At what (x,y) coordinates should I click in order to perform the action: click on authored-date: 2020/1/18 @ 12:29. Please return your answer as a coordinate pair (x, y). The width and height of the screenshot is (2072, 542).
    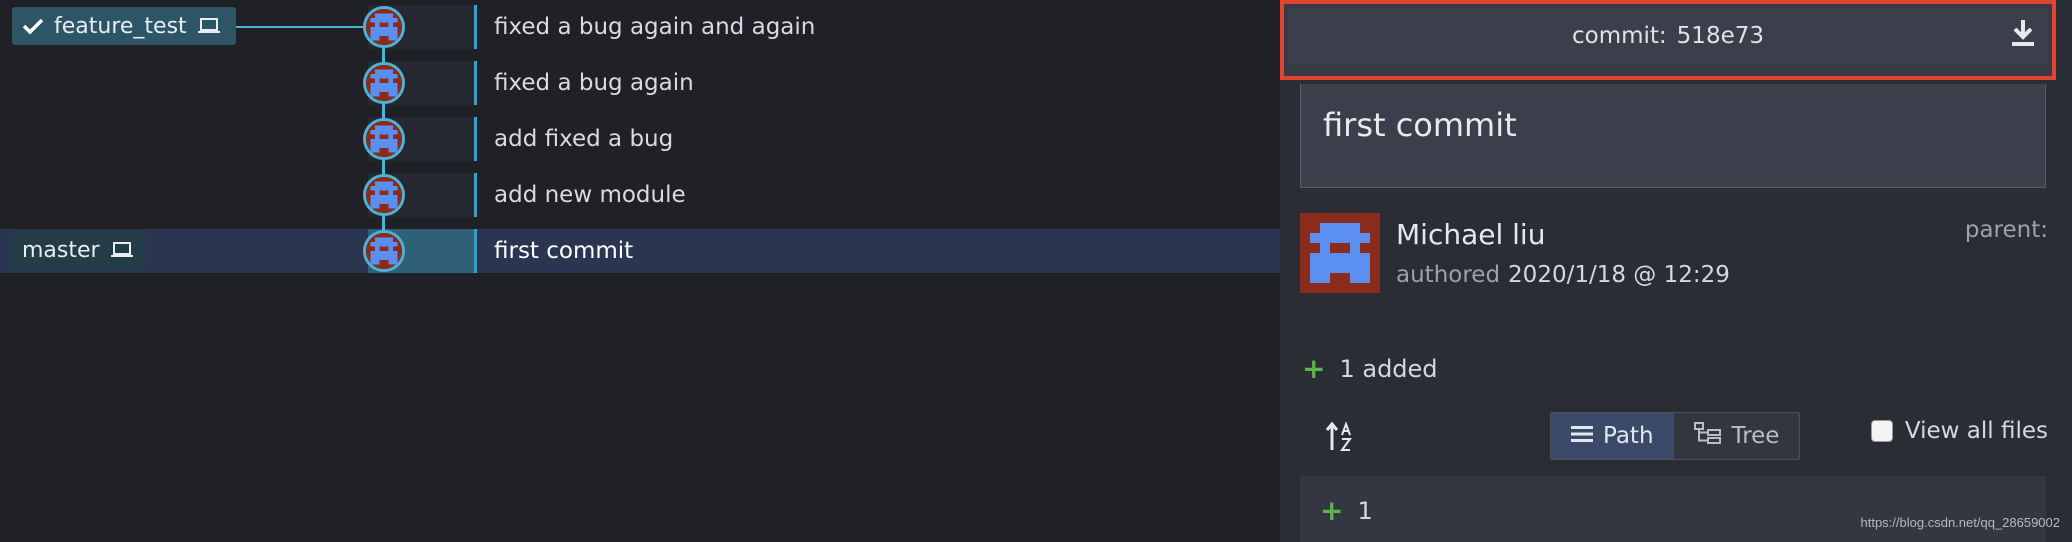
    Looking at the image, I should click on (1619, 275).